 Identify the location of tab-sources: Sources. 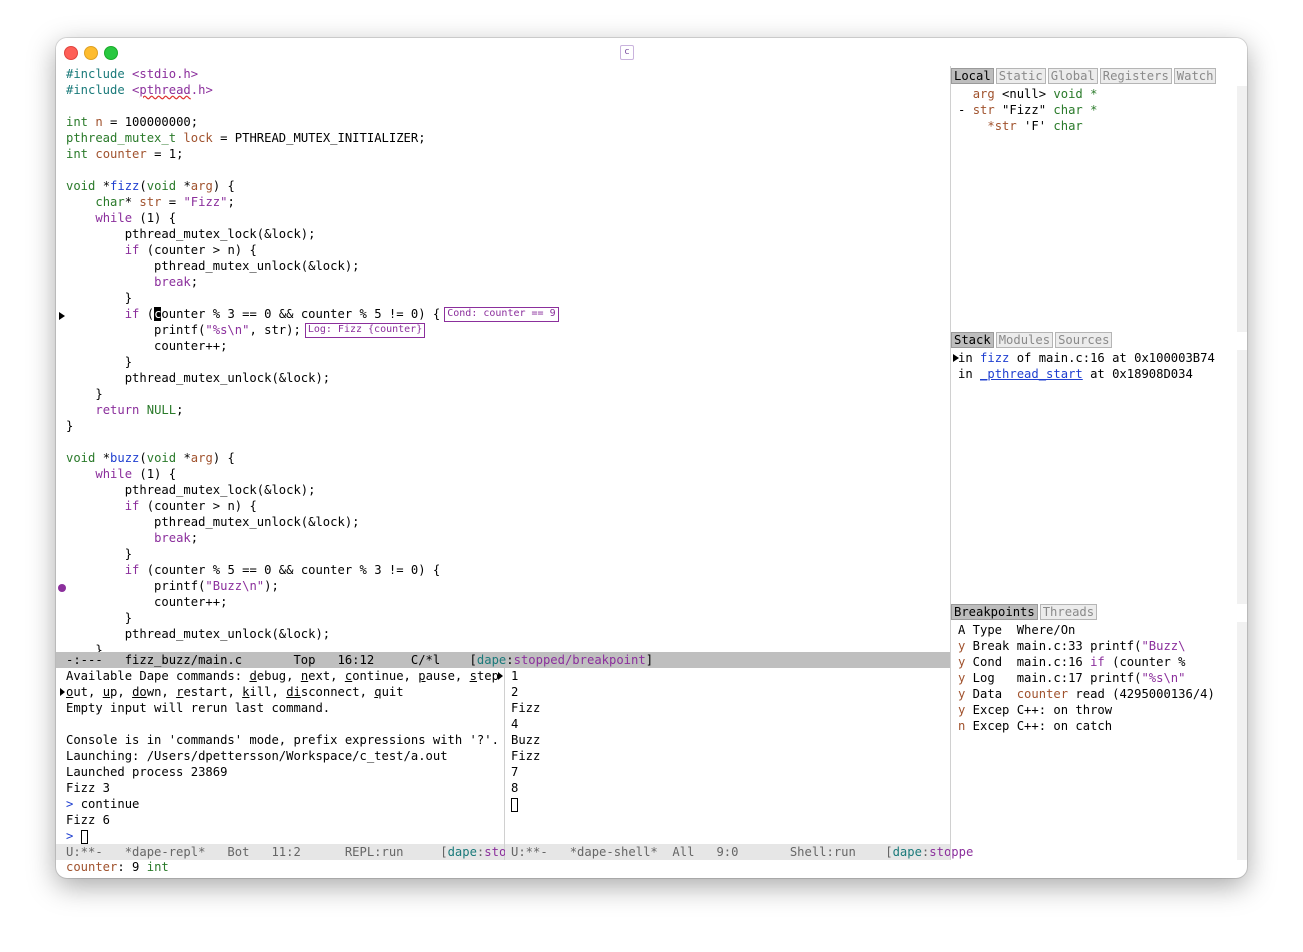
(1084, 340).